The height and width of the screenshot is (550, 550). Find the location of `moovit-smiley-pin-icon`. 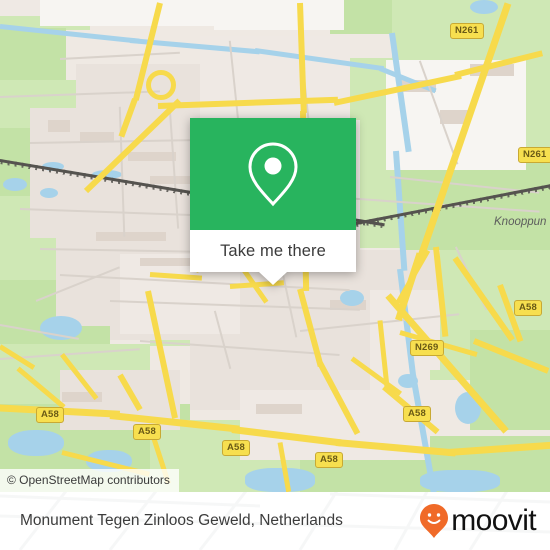

moovit-smiley-pin-icon is located at coordinates (434, 521).